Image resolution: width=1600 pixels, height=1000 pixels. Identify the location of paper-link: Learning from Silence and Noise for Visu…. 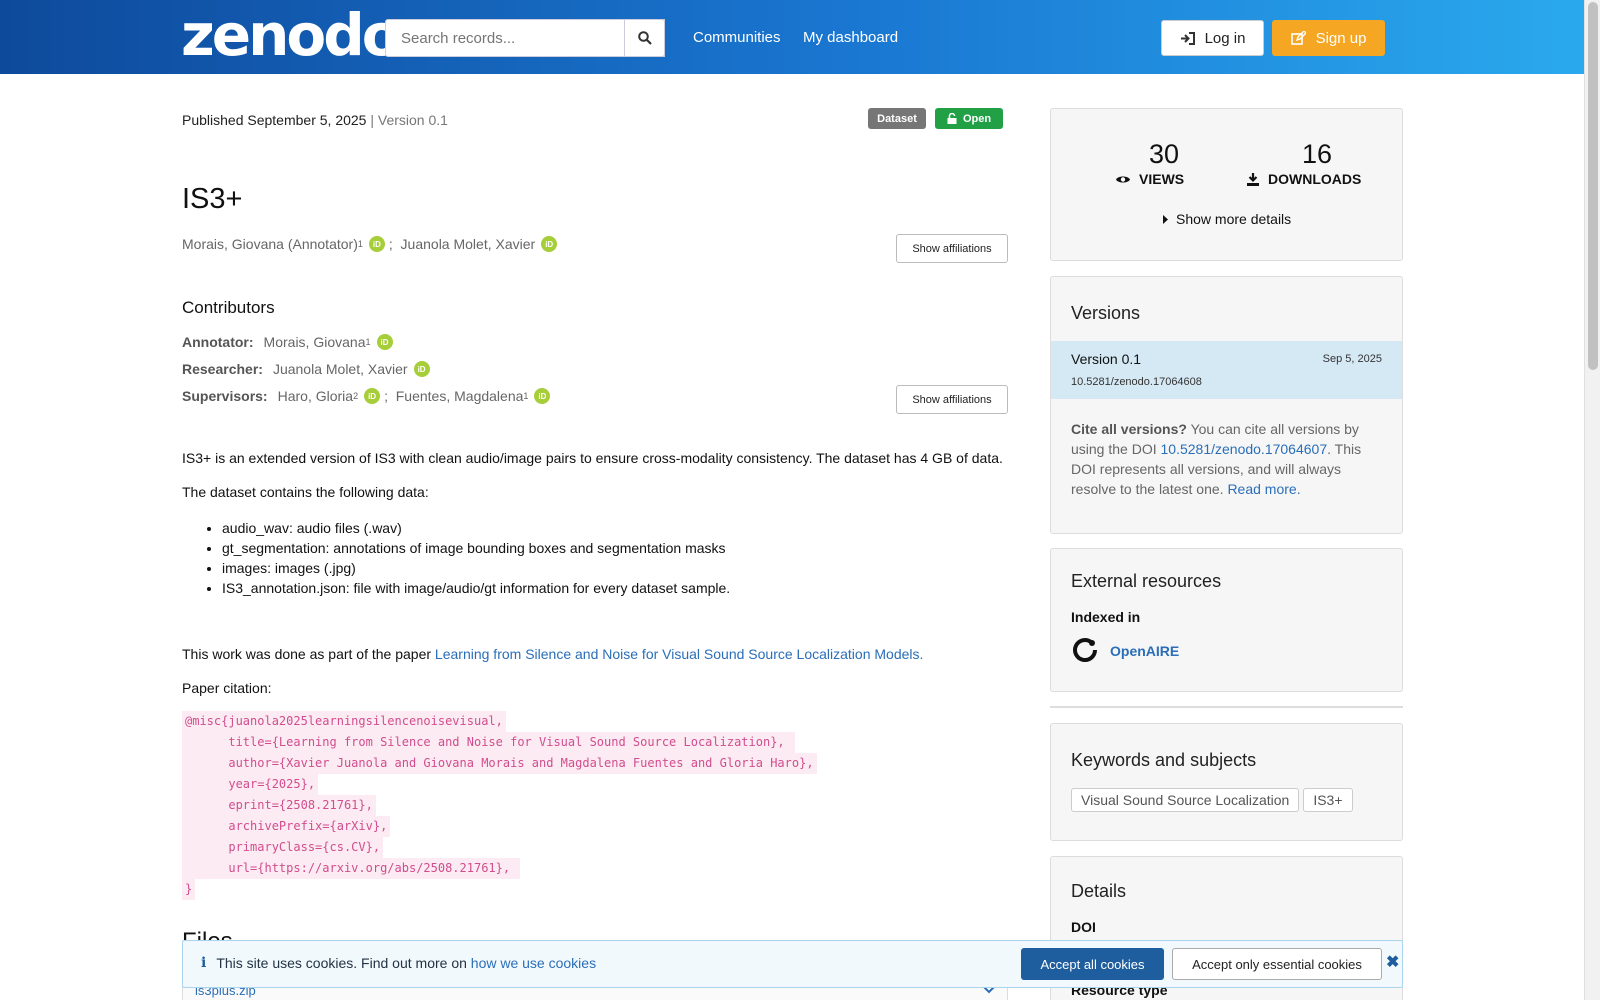
(679, 654).